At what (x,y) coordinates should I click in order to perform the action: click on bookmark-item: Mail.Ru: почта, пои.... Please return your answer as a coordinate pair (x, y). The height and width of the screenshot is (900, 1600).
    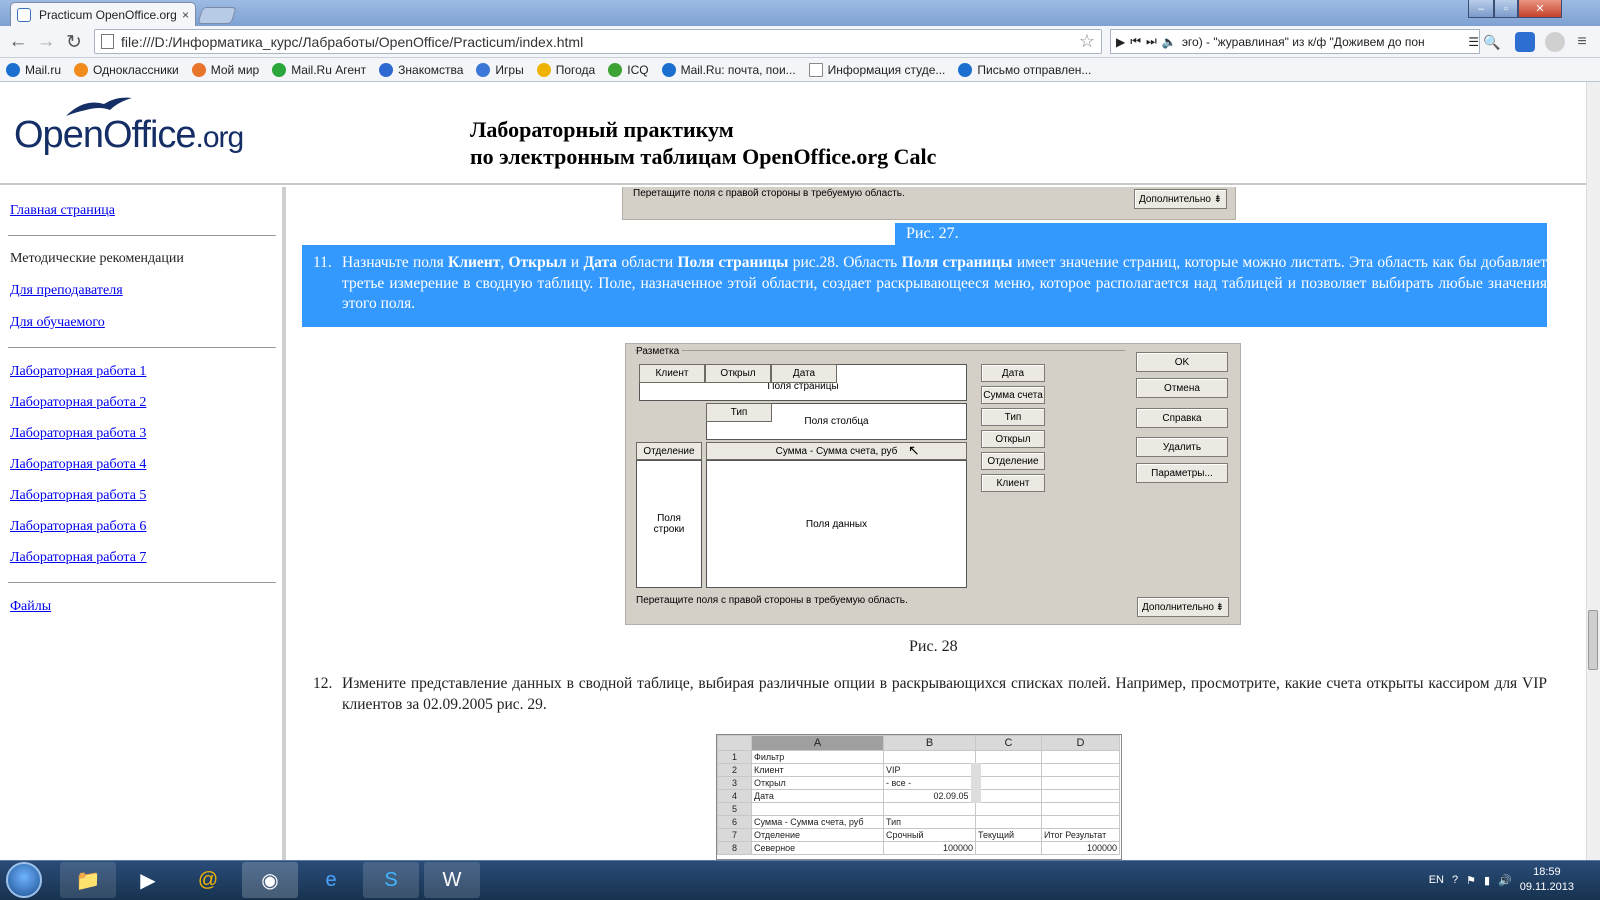
    Looking at the image, I should click on (728, 69).